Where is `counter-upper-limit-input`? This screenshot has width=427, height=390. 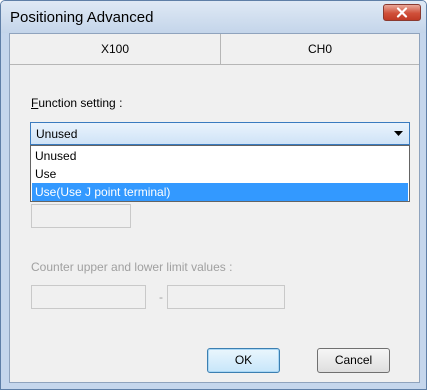
counter-upper-limit-input is located at coordinates (88, 297).